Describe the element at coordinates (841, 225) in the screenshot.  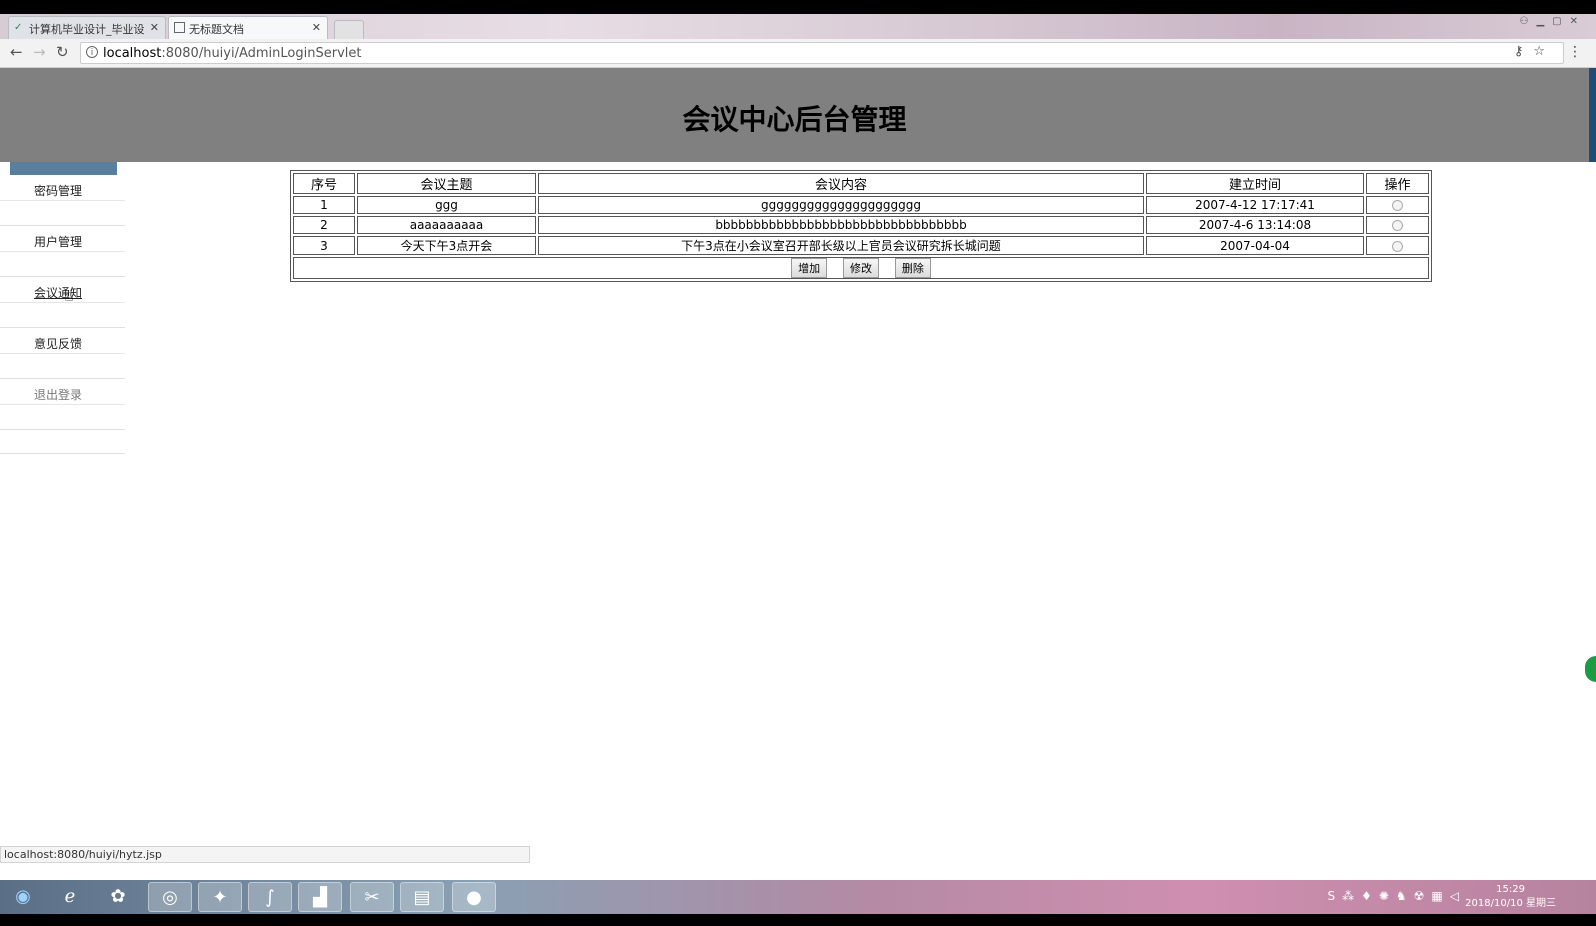
I see `cell-content: bbbbbbbbbbbbbbbbbbbbbbbbbbbbbbbbb` at that location.